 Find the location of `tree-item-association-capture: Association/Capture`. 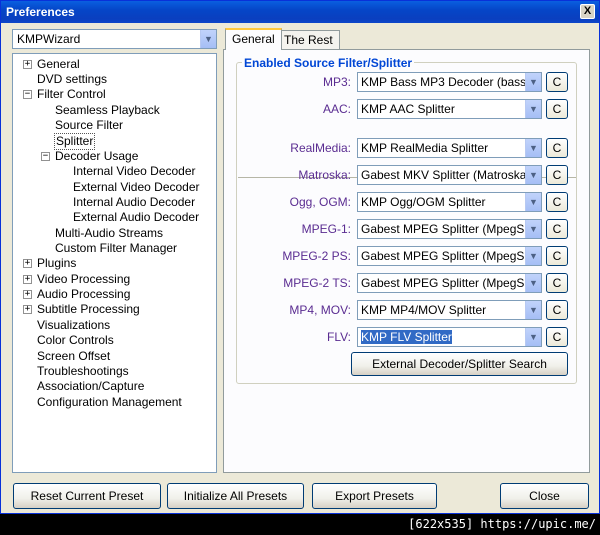

tree-item-association-capture: Association/Capture is located at coordinates (90, 386).